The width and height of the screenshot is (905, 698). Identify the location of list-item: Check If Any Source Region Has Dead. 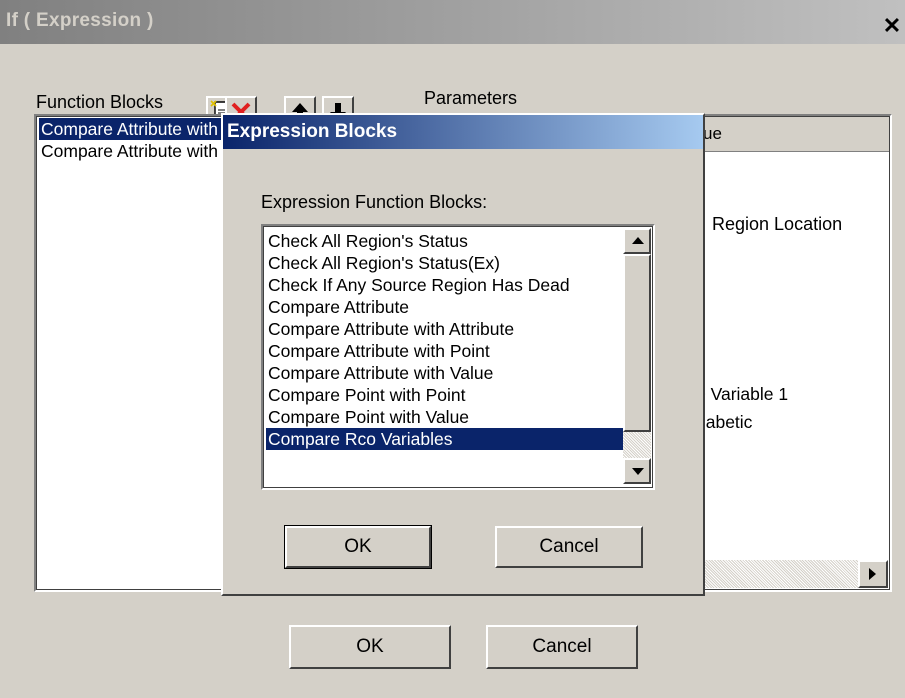
(445, 285).